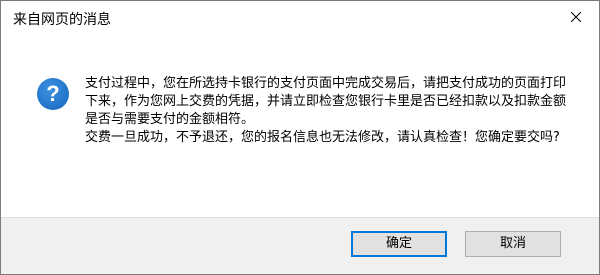  I want to click on message-paragraph: 交费一旦成功，不予退还，您的报名信息也无法修改，请认真检查！您确定要交吗?, so click(322, 137).